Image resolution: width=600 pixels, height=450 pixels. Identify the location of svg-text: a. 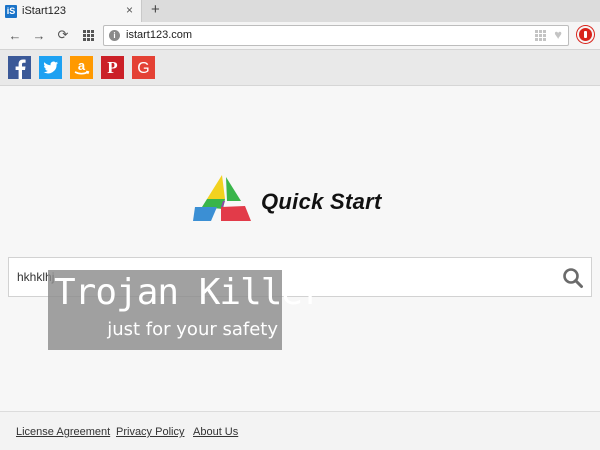
(82, 65).